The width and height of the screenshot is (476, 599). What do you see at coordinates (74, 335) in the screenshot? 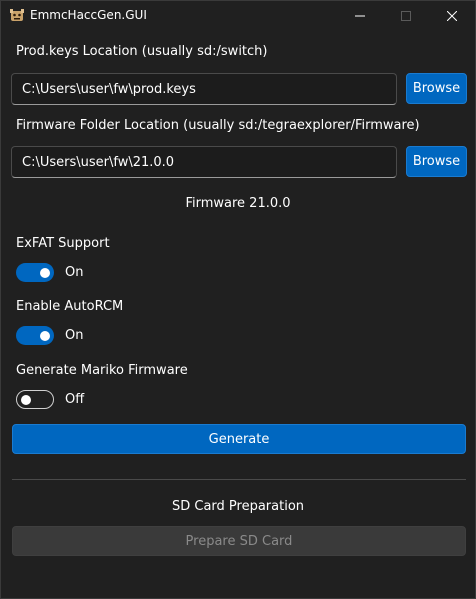
I see `autorcm-state: On` at bounding box center [74, 335].